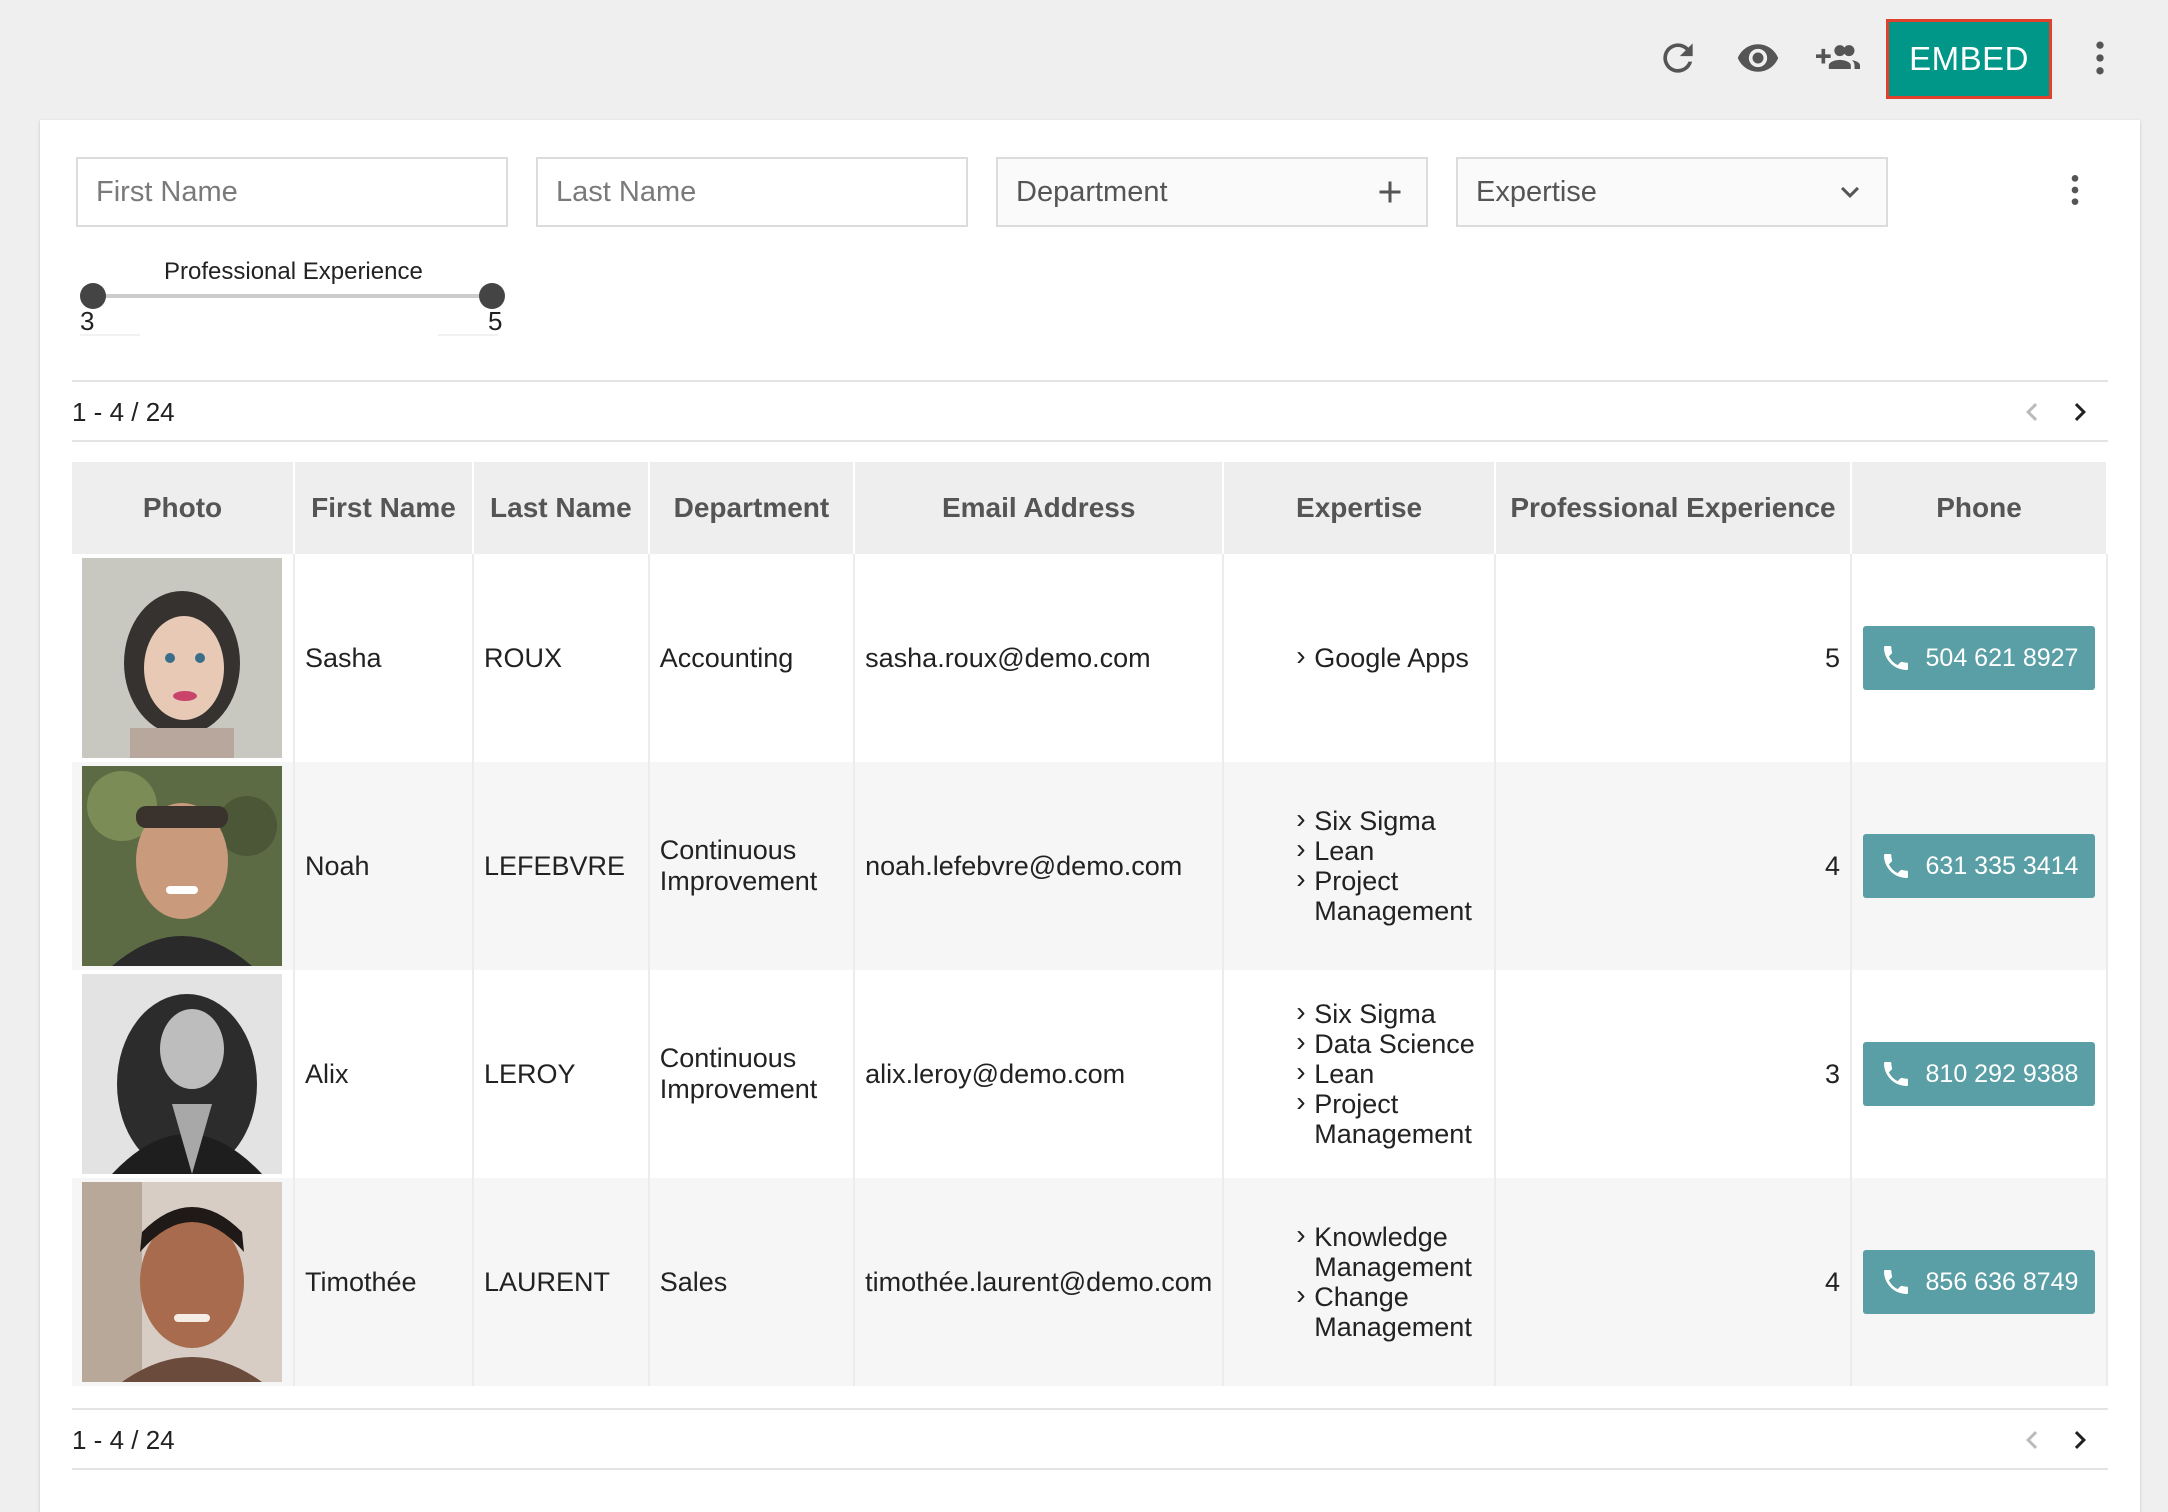  Describe the element at coordinates (561, 866) in the screenshot. I see `last-name-cell: LEFEBVRE` at that location.